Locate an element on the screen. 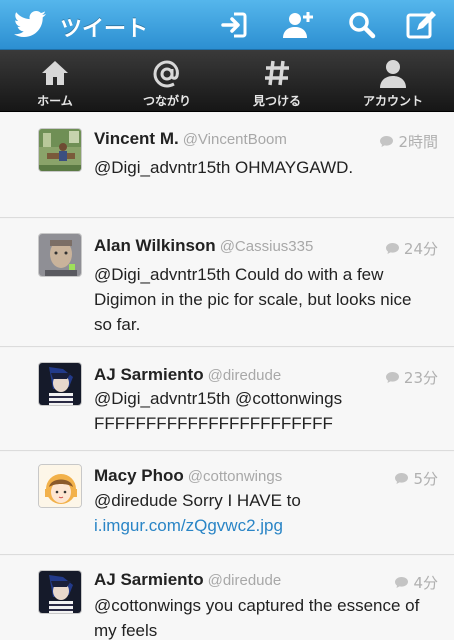 The image size is (454, 640). twitter-bird-icon is located at coordinates (29, 24).